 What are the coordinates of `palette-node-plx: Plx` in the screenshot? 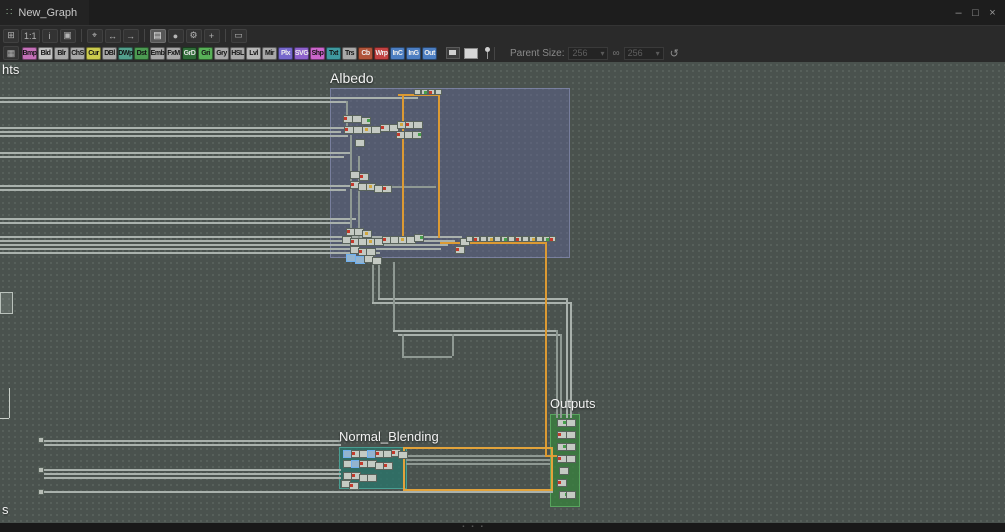 It's located at (285, 53).